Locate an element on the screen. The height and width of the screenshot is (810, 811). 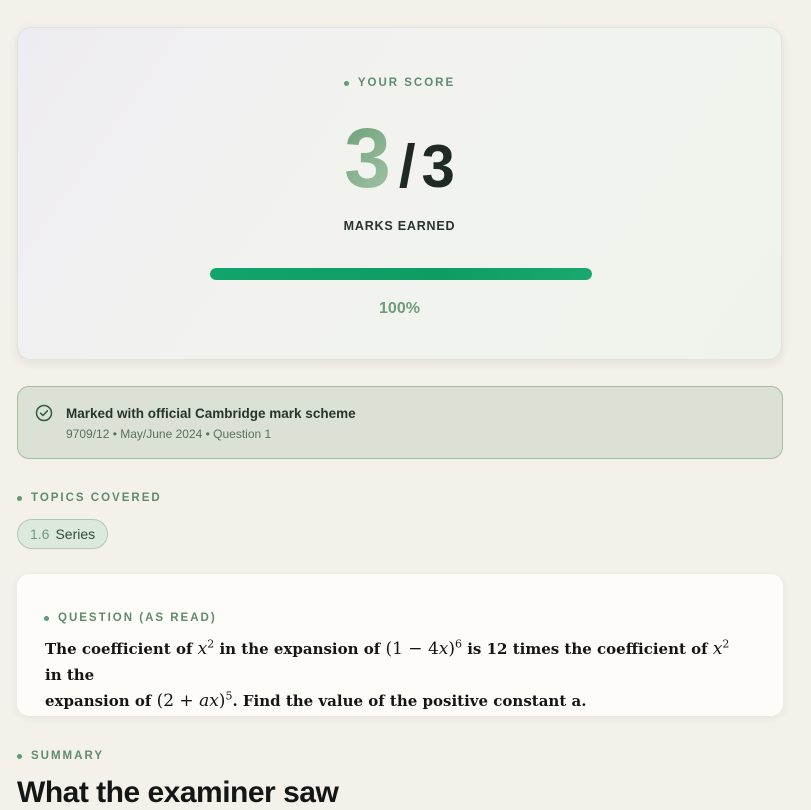
score-progress-bar is located at coordinates (401, 274).